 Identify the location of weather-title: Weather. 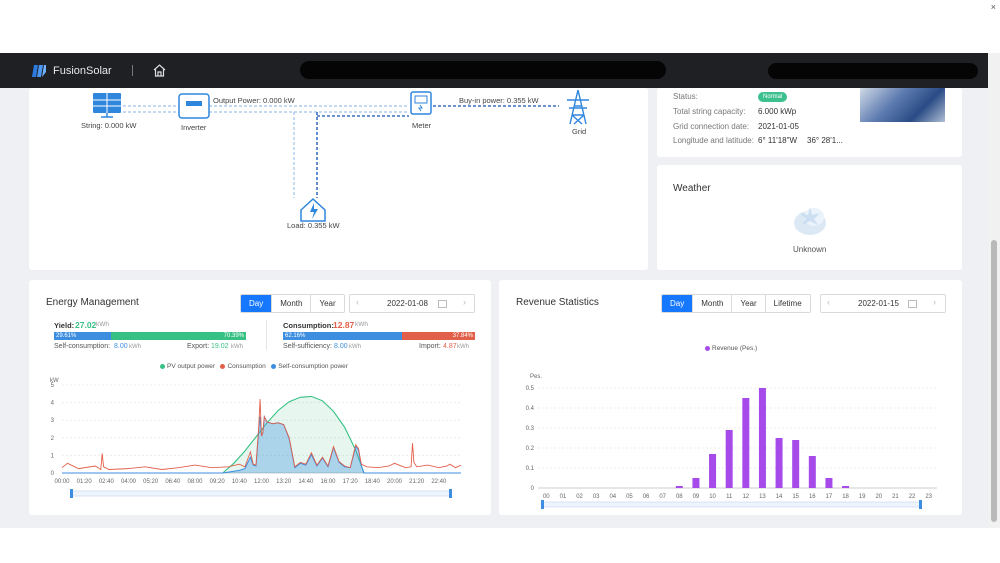
(692, 188).